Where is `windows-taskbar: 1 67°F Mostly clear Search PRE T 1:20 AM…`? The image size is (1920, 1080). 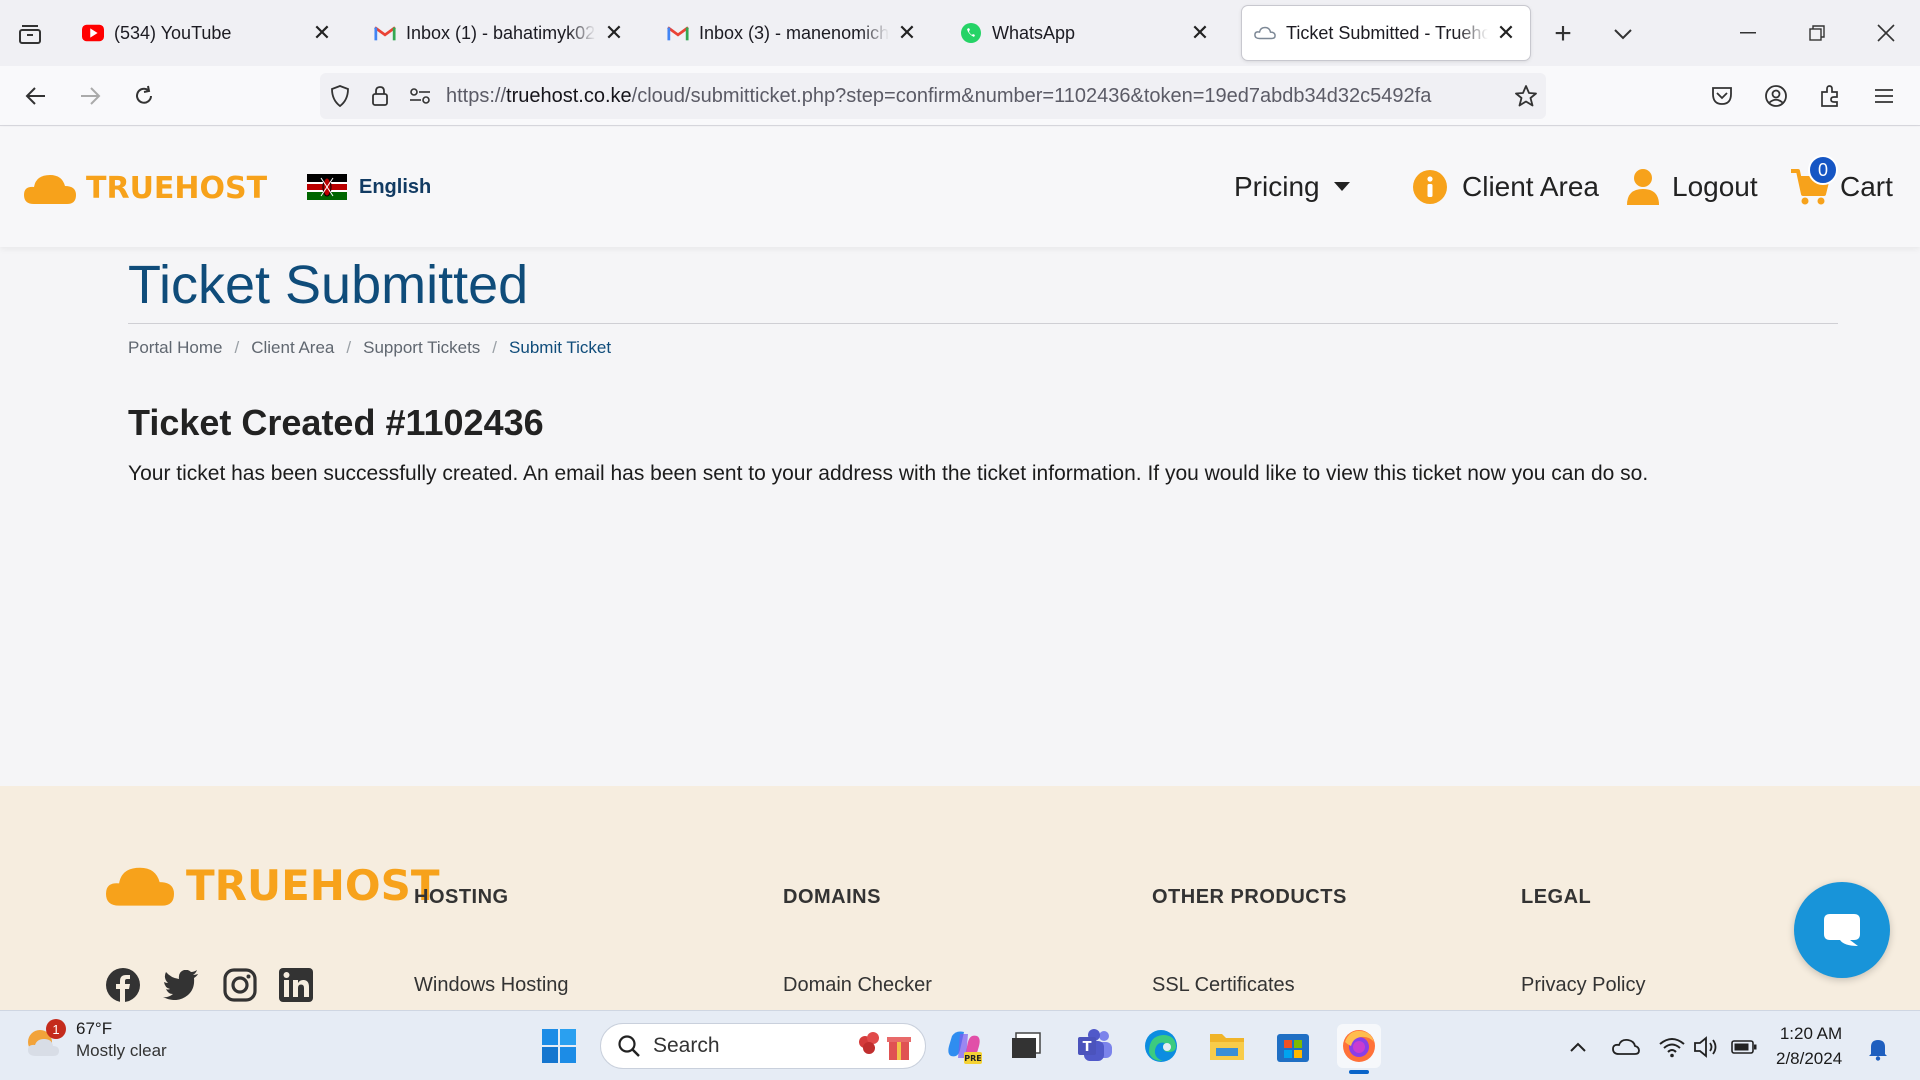 windows-taskbar: 1 67°F Mostly clear Search PRE T 1:20 AM… is located at coordinates (960, 1045).